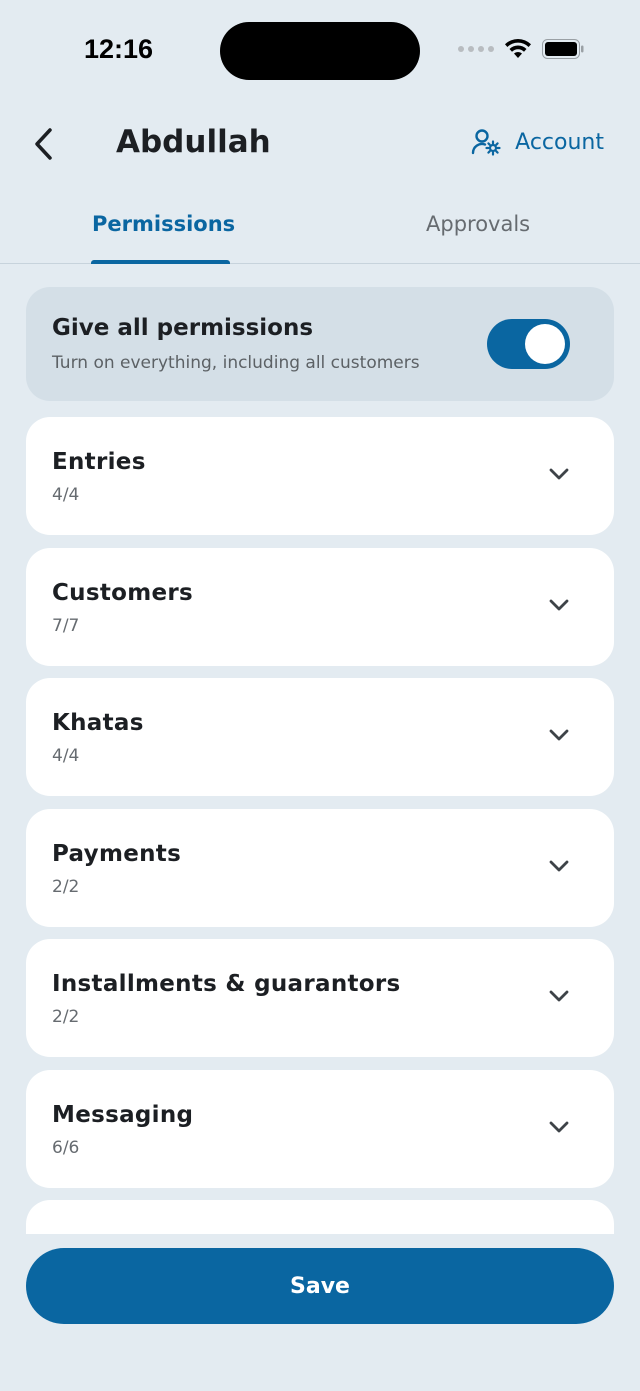 The width and height of the screenshot is (640, 1391). I want to click on back-button, so click(45, 144).